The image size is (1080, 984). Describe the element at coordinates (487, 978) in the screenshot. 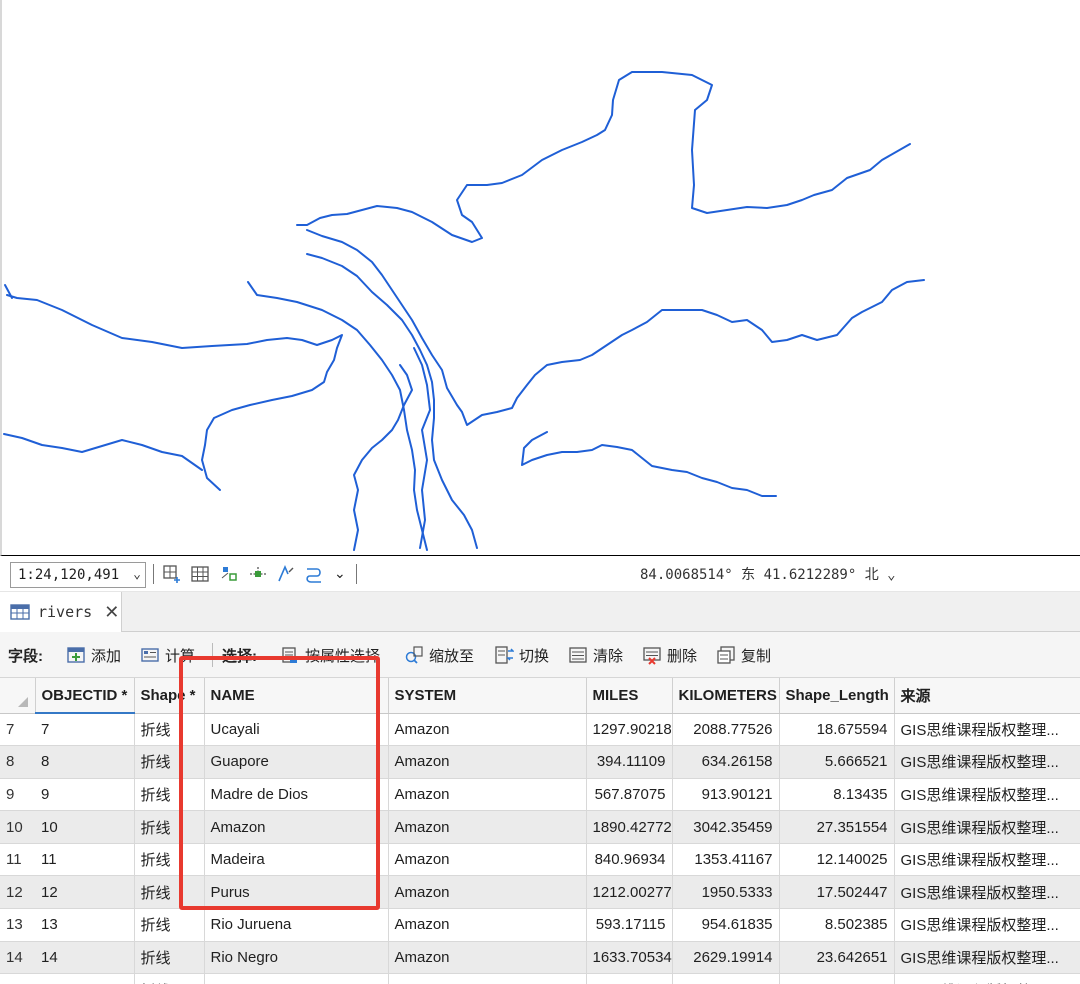

I see `cell-system` at that location.